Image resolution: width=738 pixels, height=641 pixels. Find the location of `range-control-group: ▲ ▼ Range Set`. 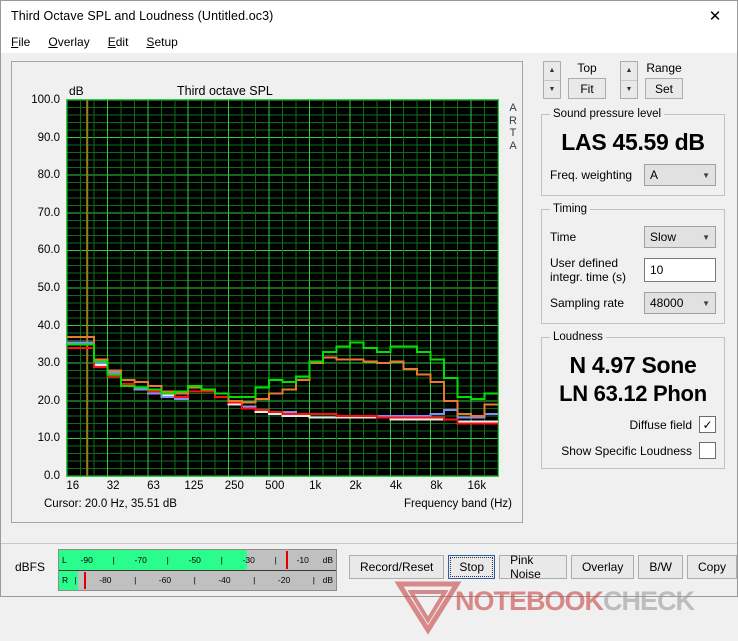

range-control-group: ▲ ▼ Range Set is located at coordinates (651, 80).